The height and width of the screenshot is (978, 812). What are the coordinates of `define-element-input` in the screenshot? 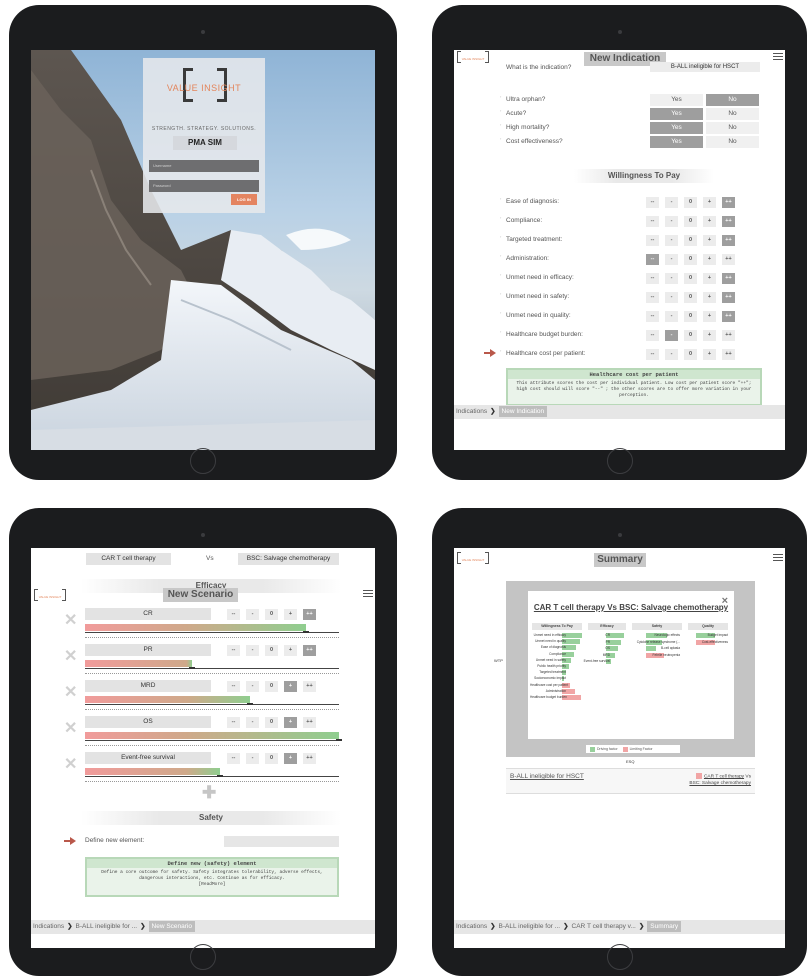 It's located at (281, 841).